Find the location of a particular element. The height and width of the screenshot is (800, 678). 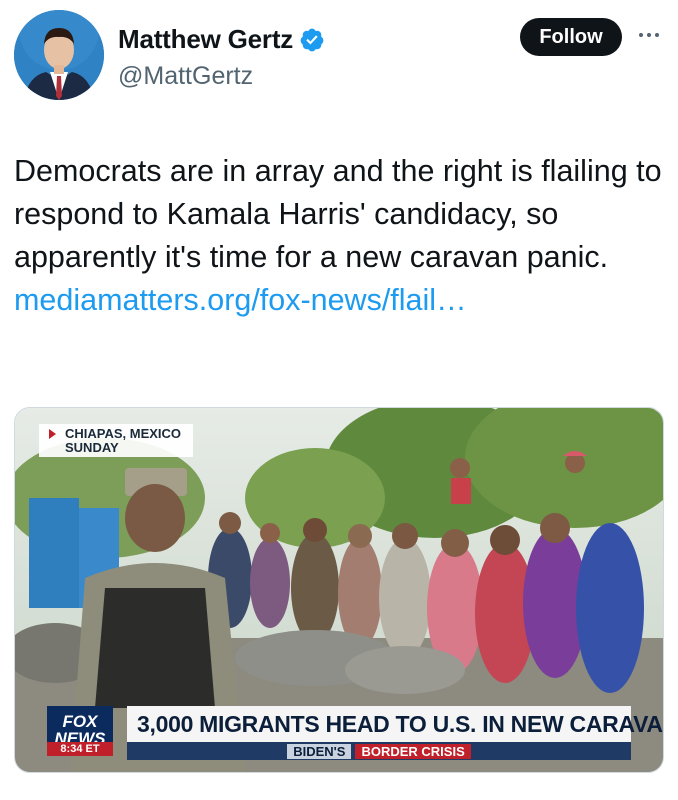

subheadline-left: BIDEN'S is located at coordinates (319, 751).